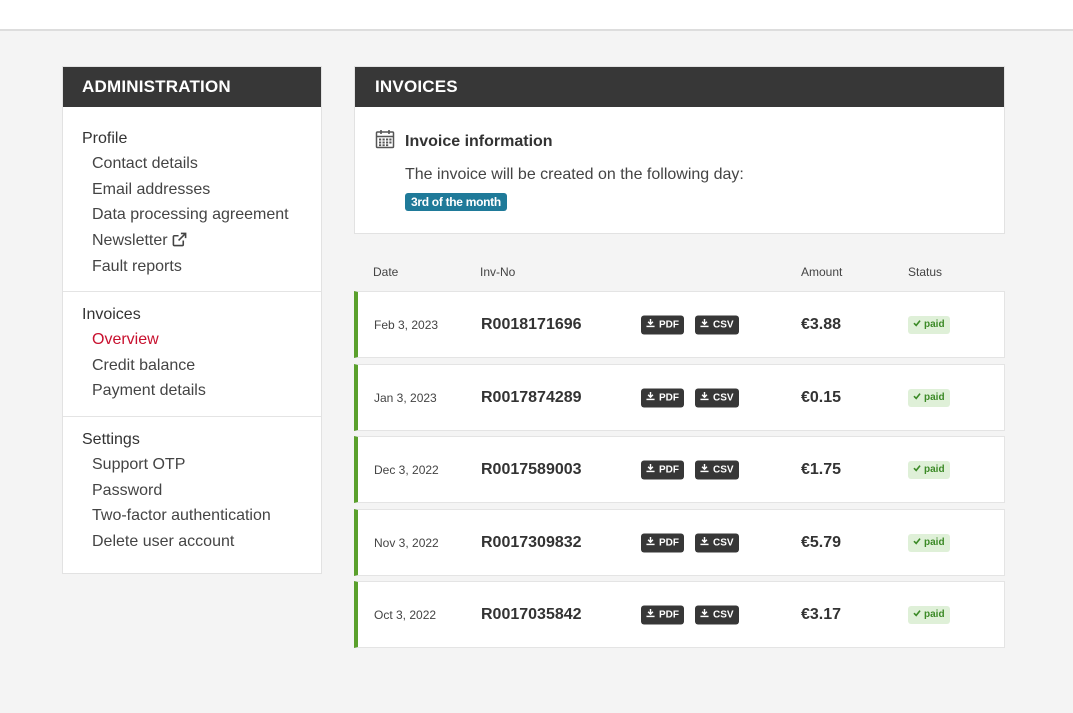 This screenshot has height=713, width=1073. What do you see at coordinates (206, 368) in the screenshot?
I see `sidebar-item-credit-balance: Credit balance` at bounding box center [206, 368].